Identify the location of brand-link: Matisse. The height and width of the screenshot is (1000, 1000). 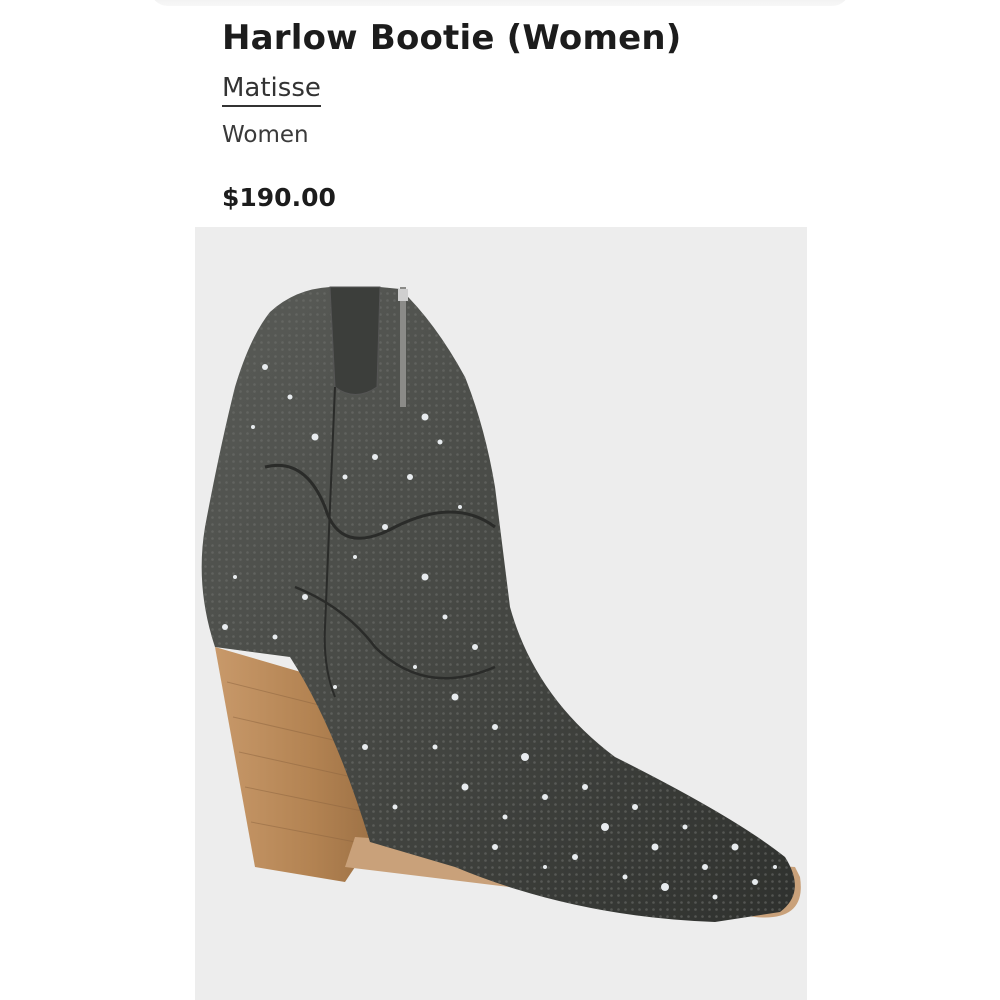
(271, 90).